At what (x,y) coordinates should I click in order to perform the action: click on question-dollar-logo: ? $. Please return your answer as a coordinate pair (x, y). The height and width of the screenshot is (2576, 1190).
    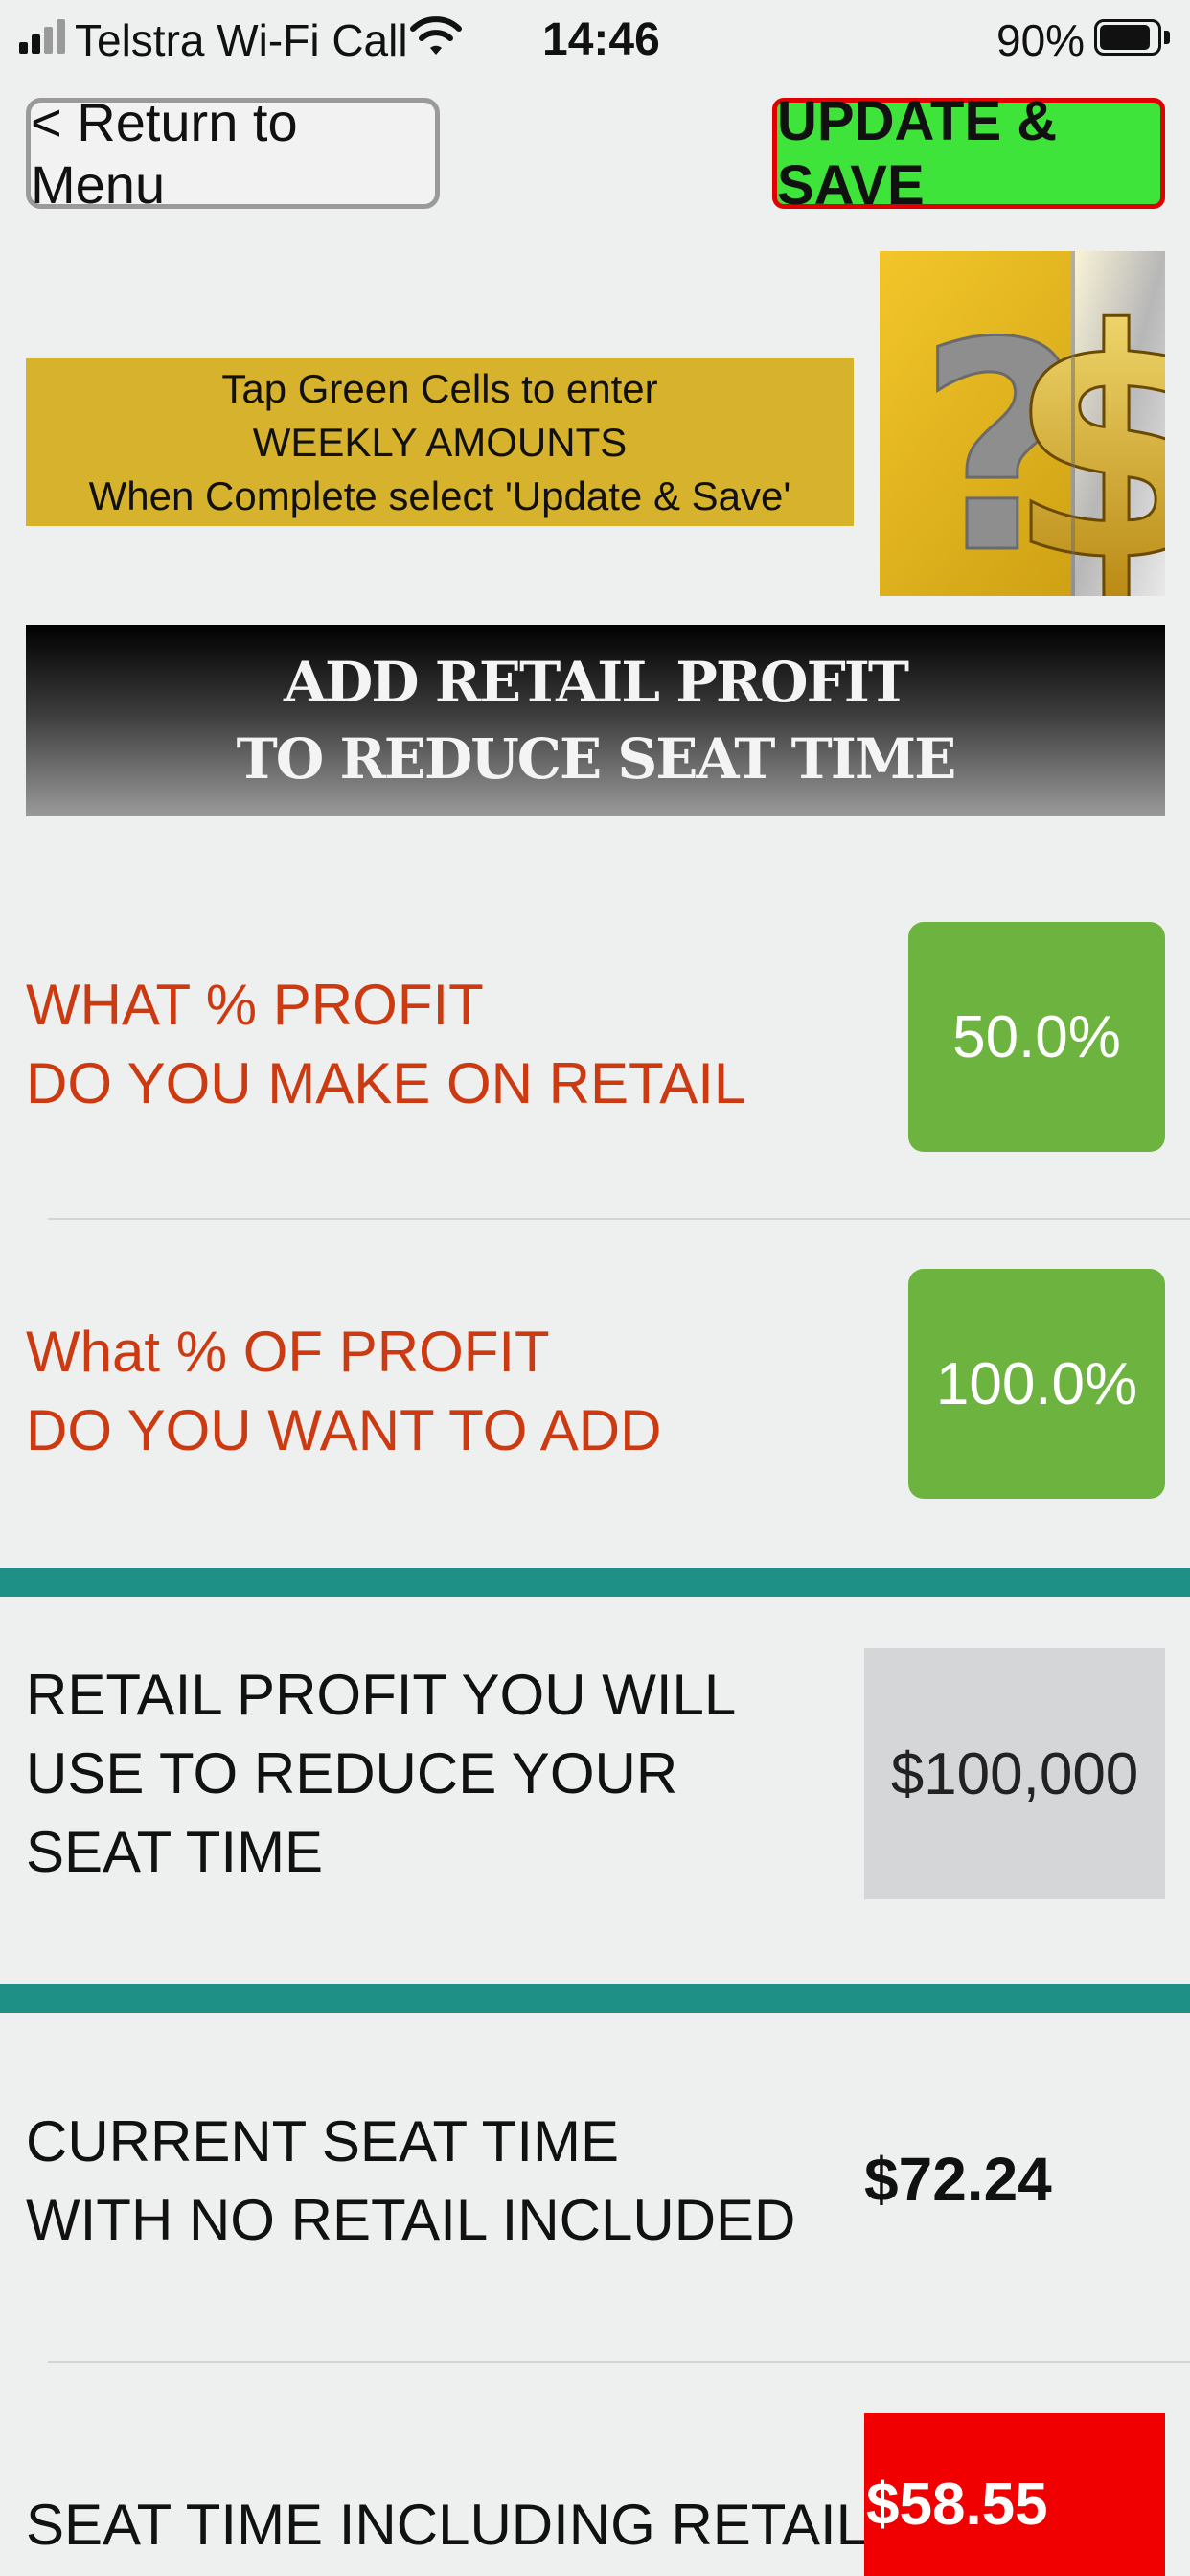
    Looking at the image, I should click on (1035, 441).